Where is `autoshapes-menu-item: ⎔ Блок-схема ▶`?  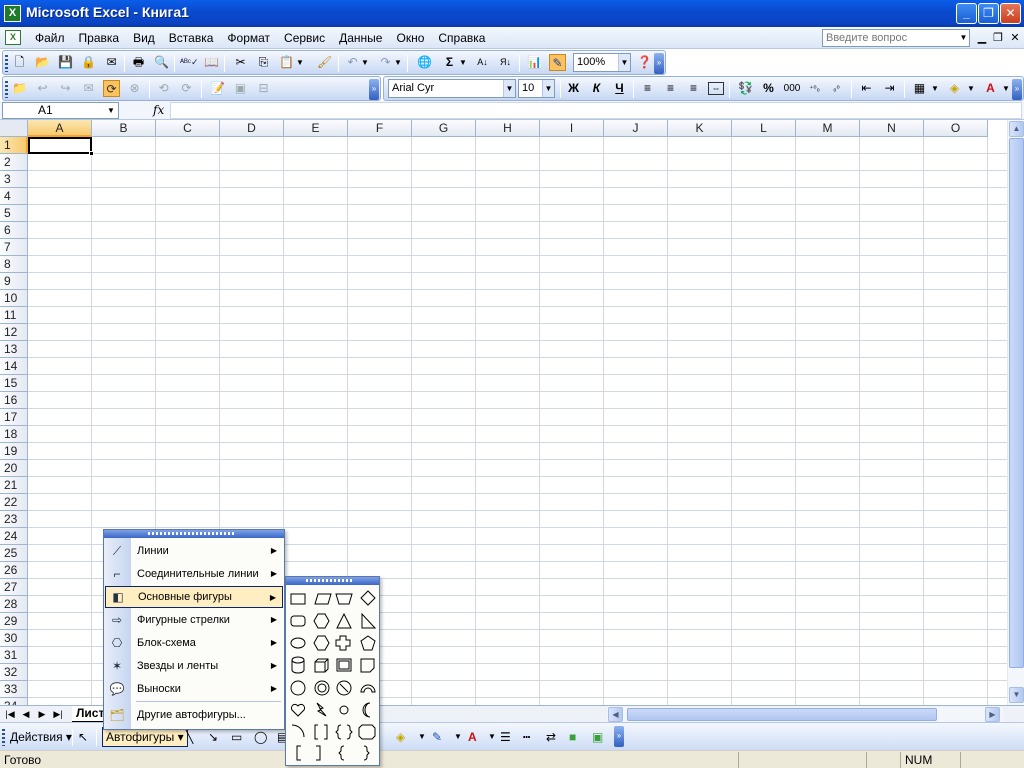
autoshapes-menu-item: ⎔ Блок-схема ▶ is located at coordinates (194, 643).